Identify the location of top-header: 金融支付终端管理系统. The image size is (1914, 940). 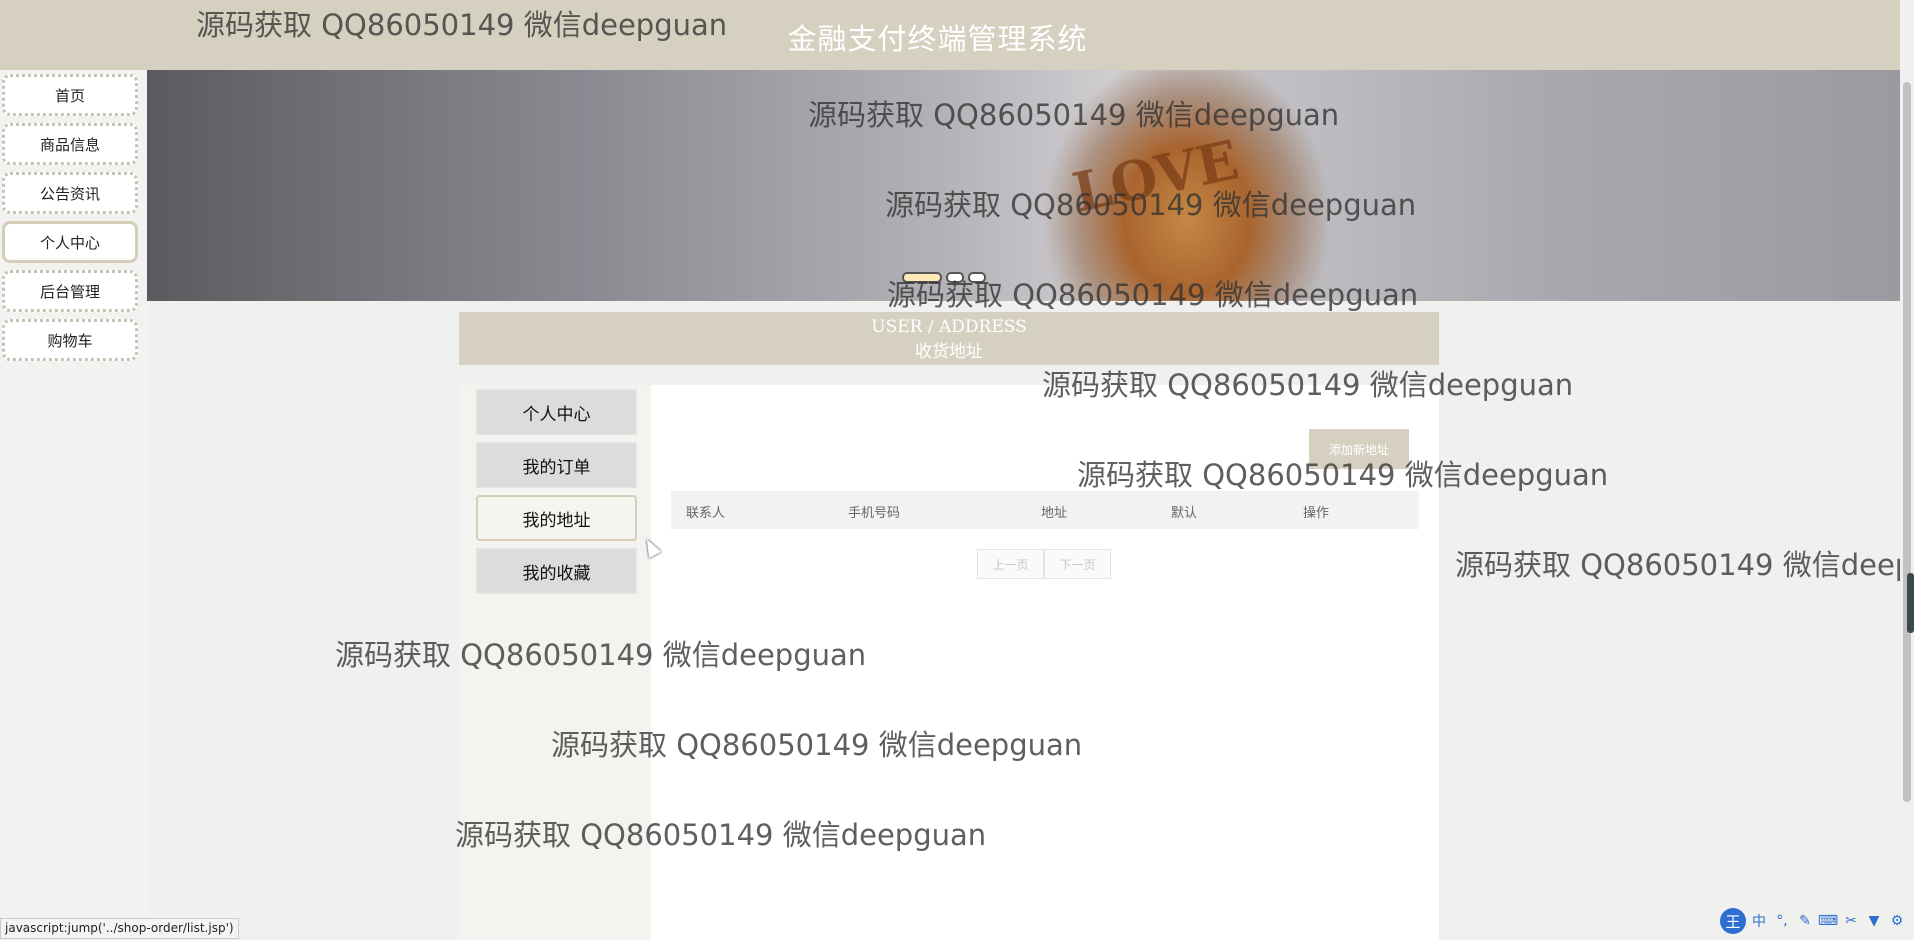
(950, 35).